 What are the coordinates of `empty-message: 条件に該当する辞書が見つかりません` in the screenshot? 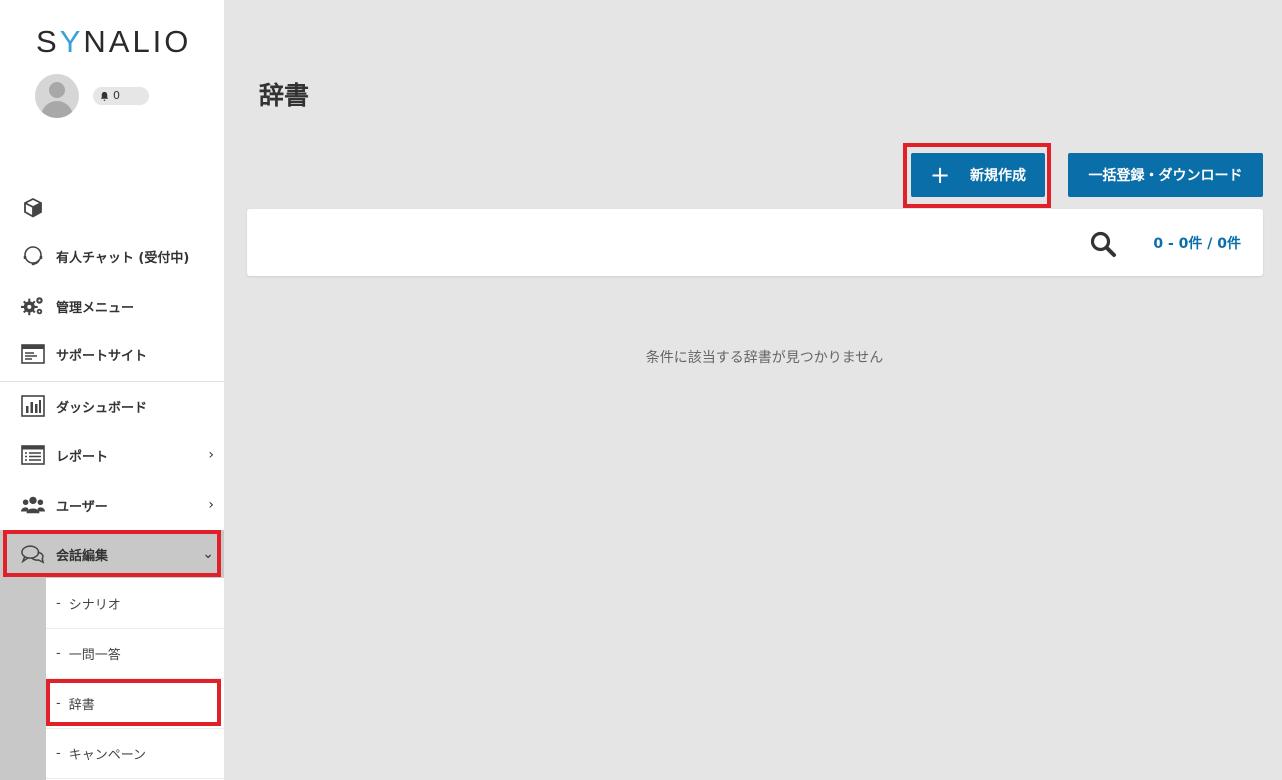 It's located at (641, 357).